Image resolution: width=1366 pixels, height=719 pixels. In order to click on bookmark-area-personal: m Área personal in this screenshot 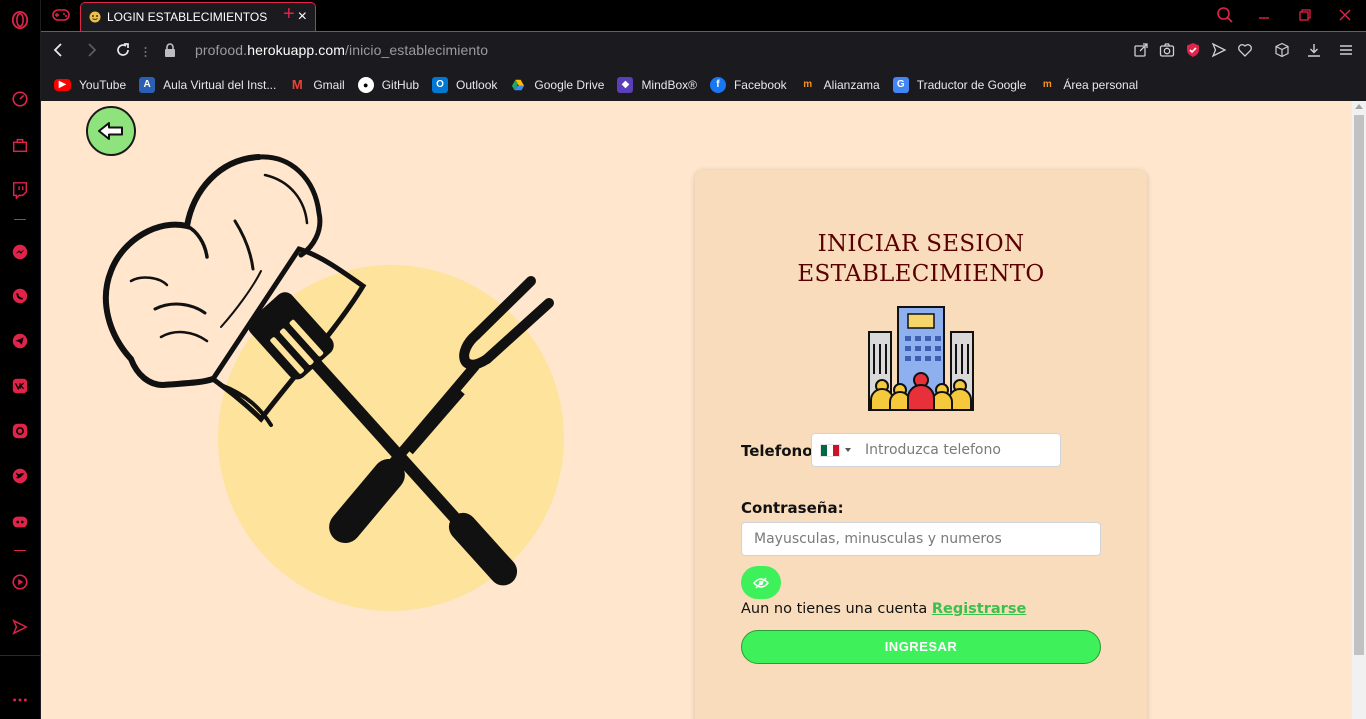, I will do `click(1088, 85)`.